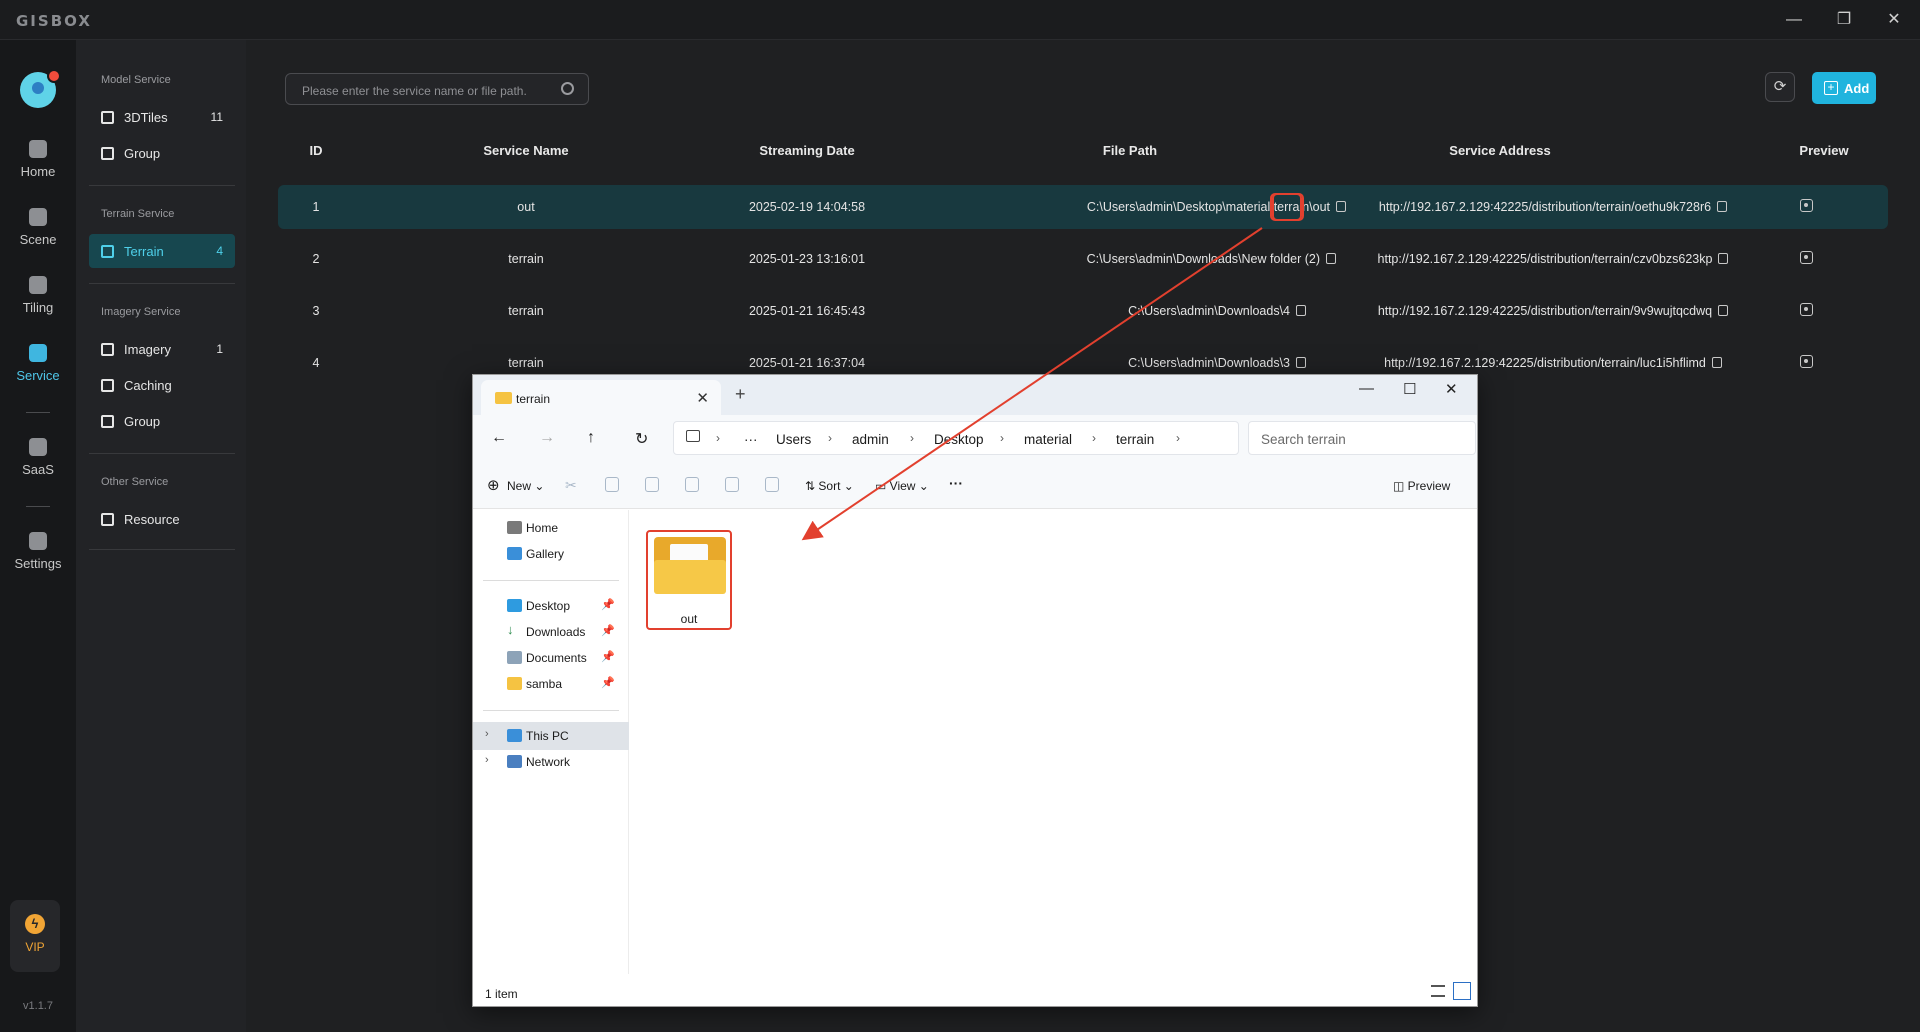 The image size is (1920, 1032). What do you see at coordinates (38, 363) in the screenshot?
I see `rail-item-service: Service` at bounding box center [38, 363].